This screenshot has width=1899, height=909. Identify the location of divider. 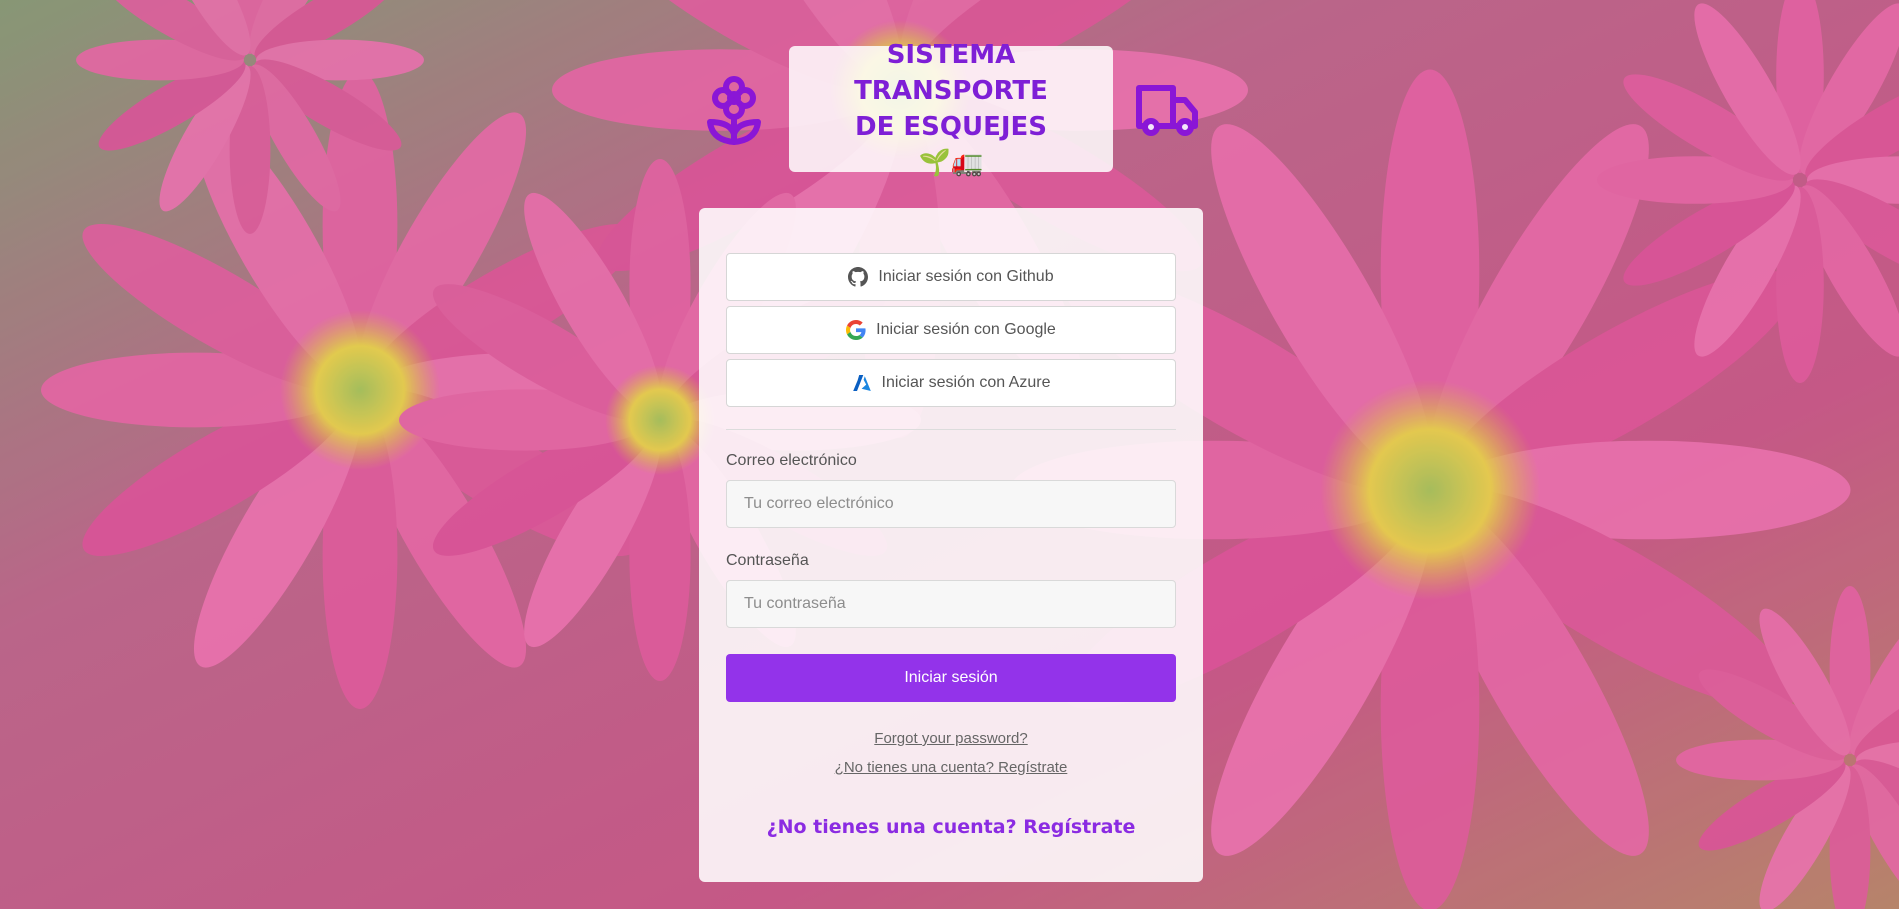
(951, 429).